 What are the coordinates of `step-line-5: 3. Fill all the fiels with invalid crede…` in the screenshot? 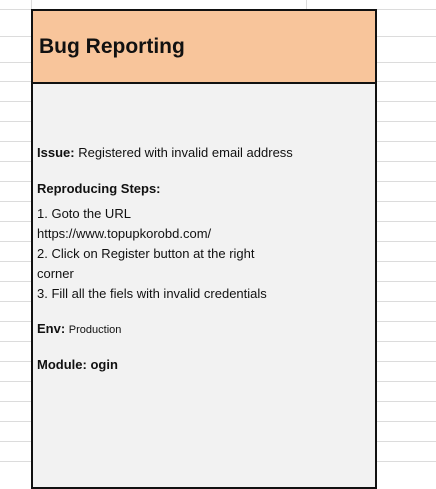 It's located at (152, 293).